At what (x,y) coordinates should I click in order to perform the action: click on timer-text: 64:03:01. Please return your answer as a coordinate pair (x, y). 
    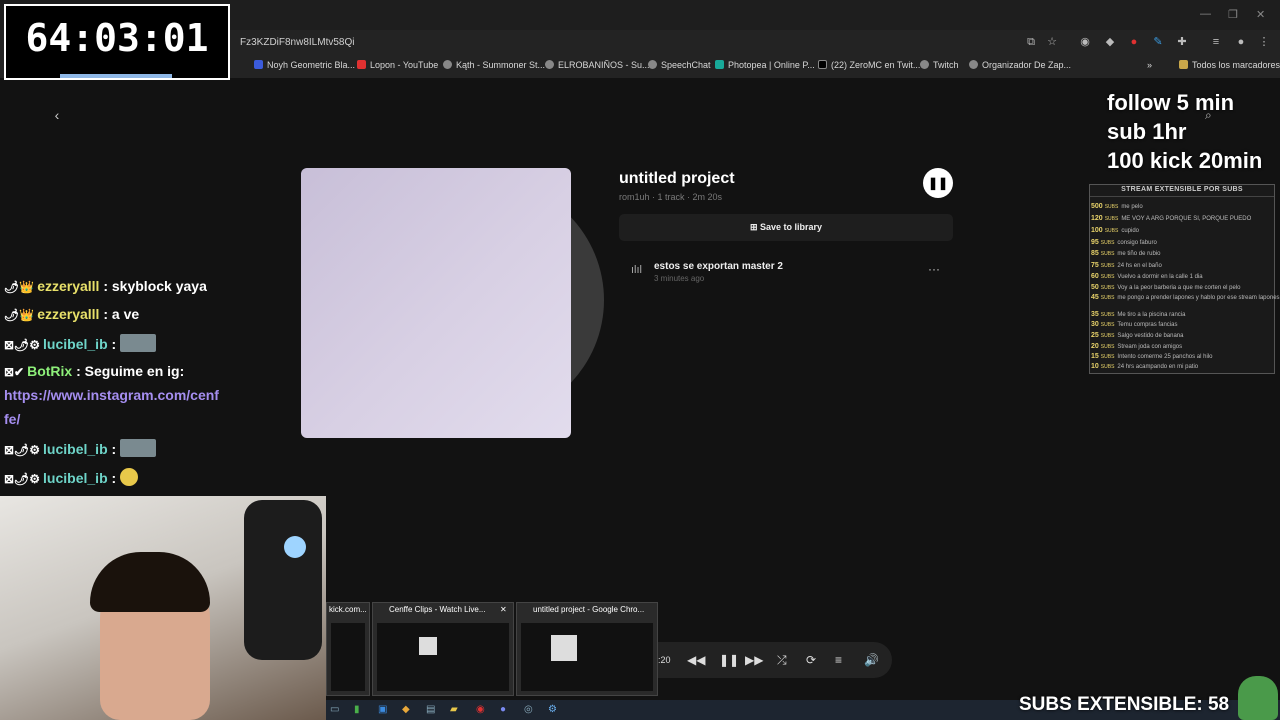
    Looking at the image, I should click on (117, 38).